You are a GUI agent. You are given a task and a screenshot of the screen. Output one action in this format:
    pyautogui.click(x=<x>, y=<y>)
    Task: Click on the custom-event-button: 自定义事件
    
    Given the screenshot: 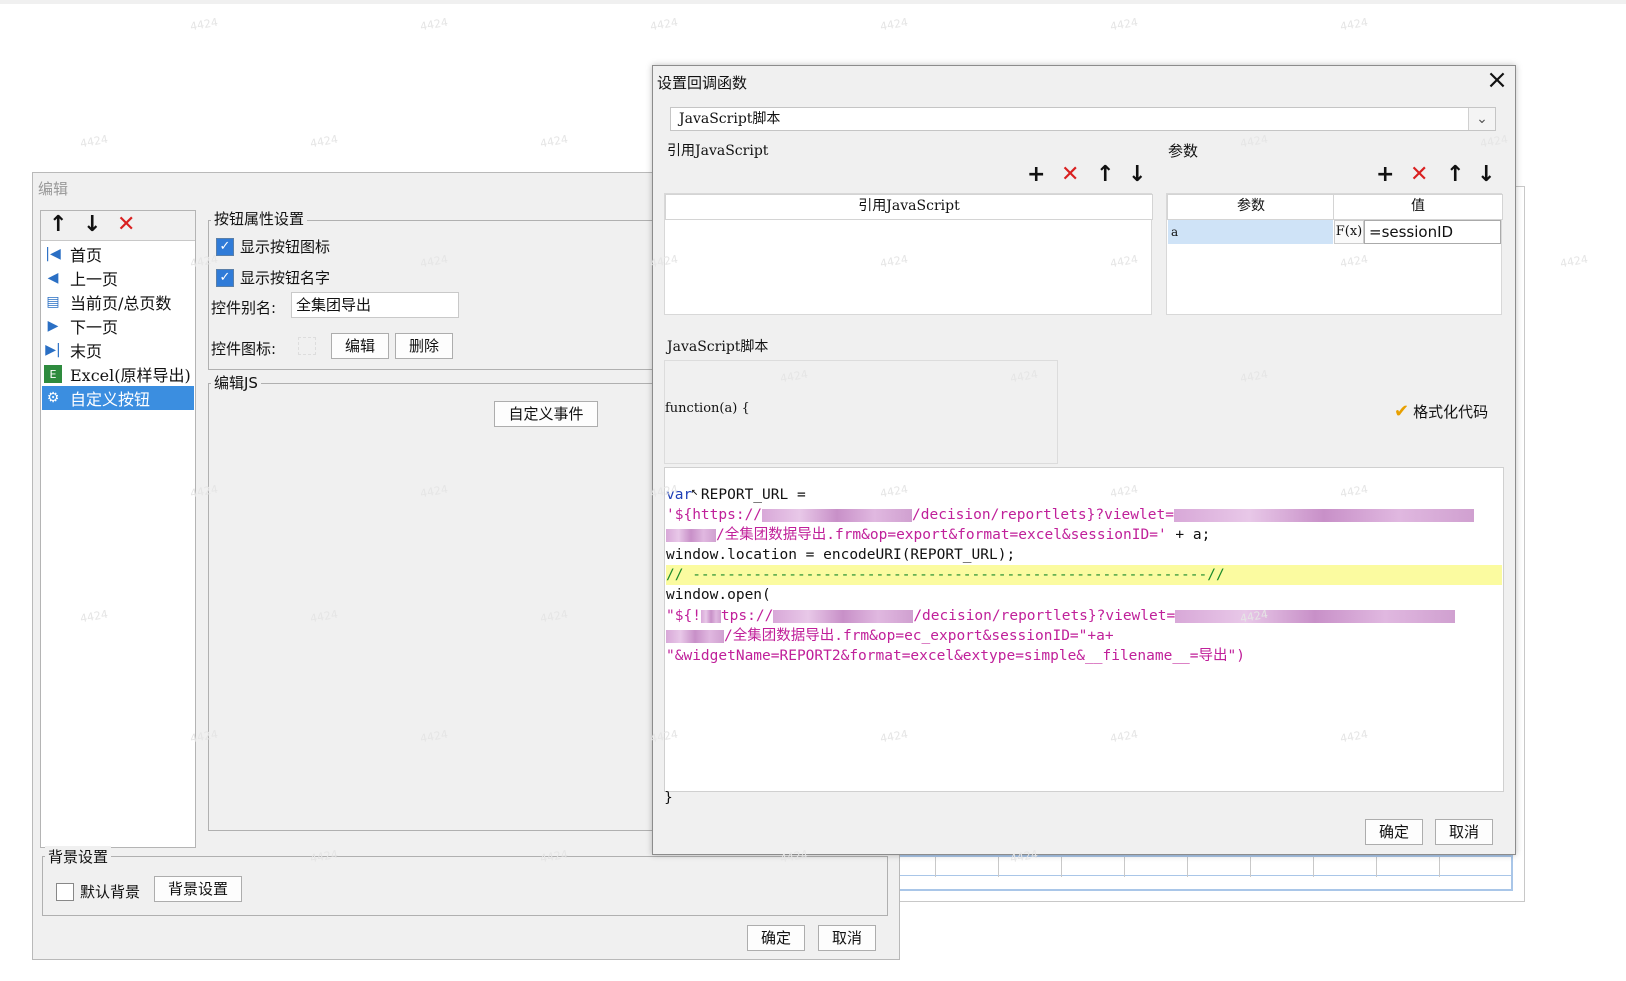 What is the action you would take?
    pyautogui.click(x=546, y=414)
    